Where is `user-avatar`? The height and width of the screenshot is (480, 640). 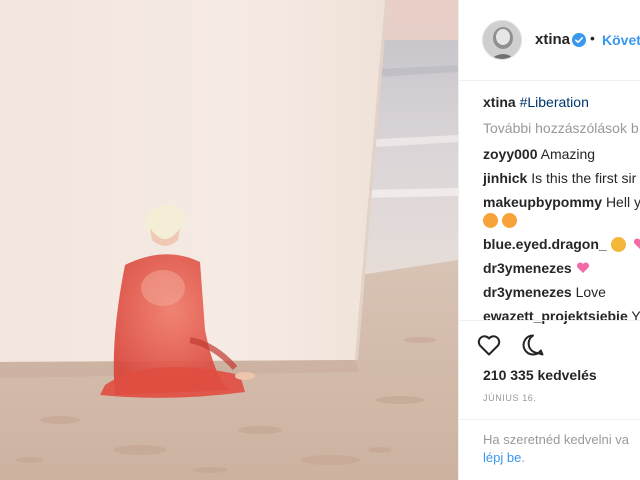 user-avatar is located at coordinates (502, 40).